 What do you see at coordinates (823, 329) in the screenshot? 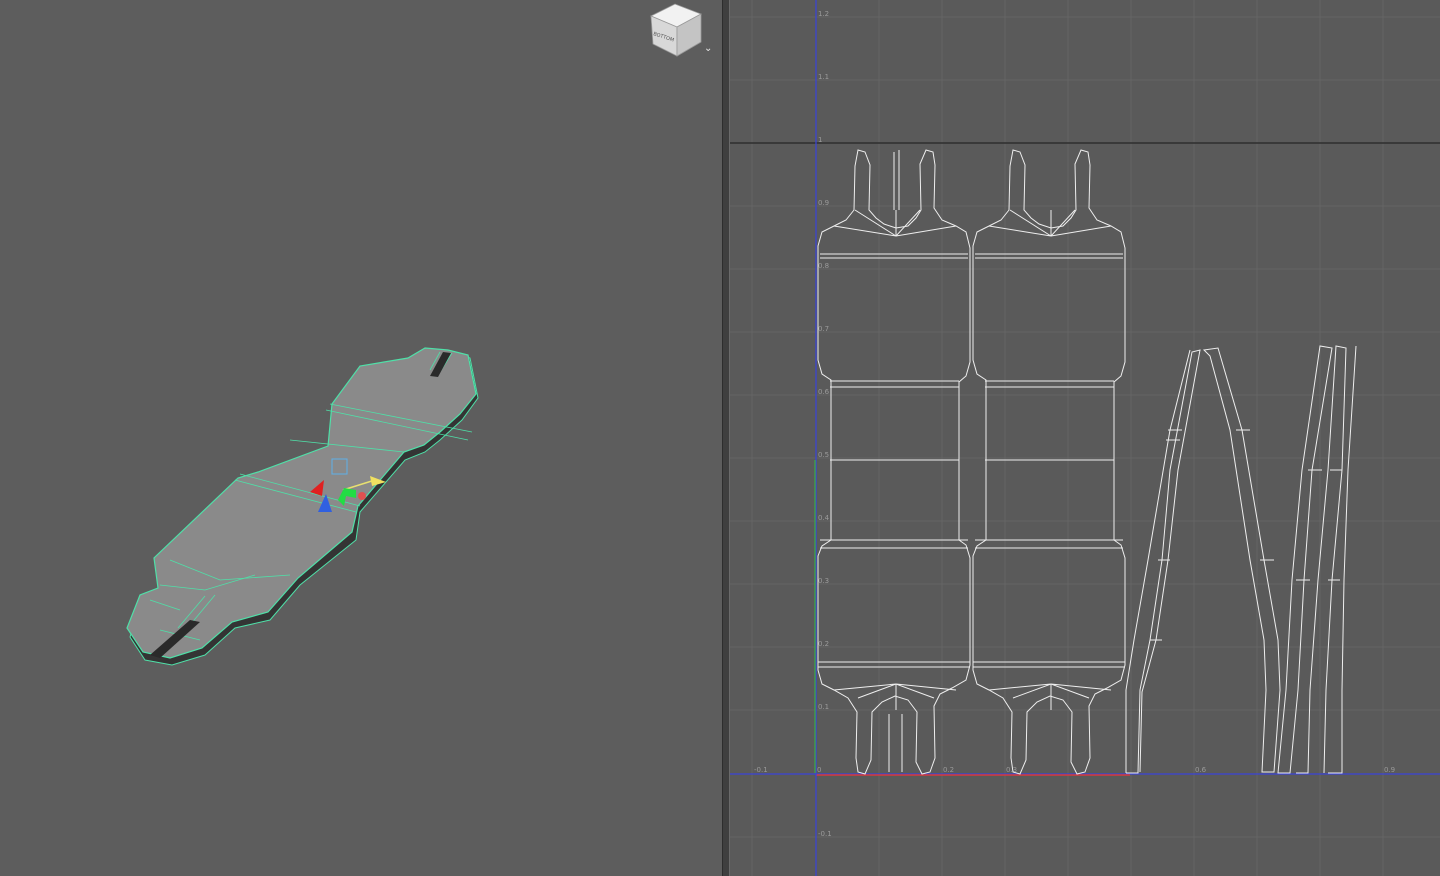
I see `y-tick-label: 0.7` at bounding box center [823, 329].